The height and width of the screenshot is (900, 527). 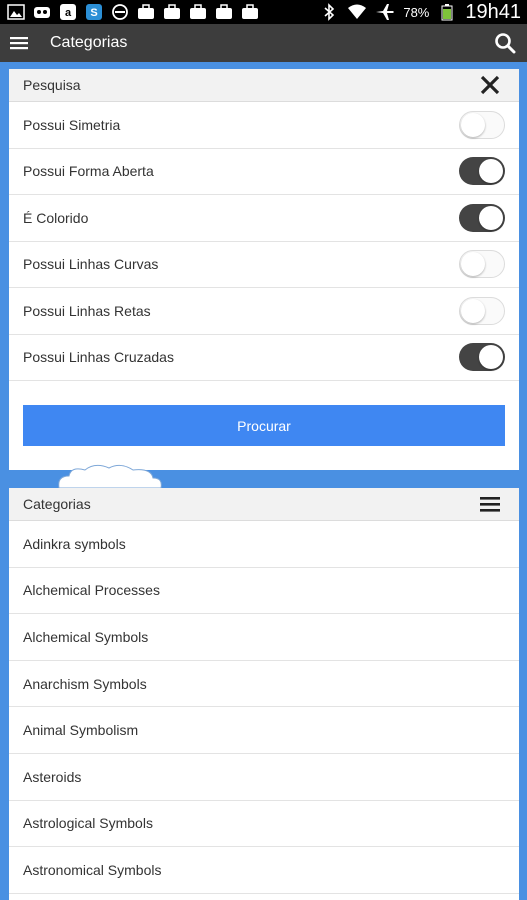 I want to click on system-icons: 78% 19h41, so click(x=420, y=12).